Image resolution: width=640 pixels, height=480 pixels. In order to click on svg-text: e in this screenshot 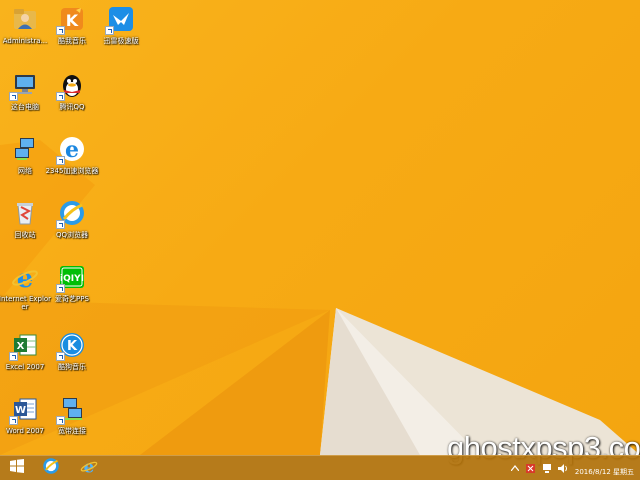, I will do `click(72, 150)`.